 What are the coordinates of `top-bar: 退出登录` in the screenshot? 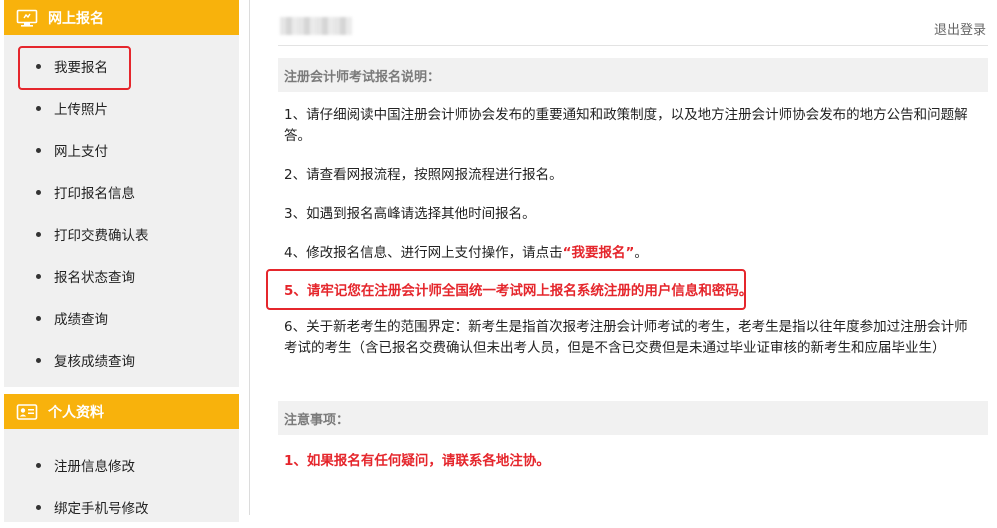 It's located at (633, 25).